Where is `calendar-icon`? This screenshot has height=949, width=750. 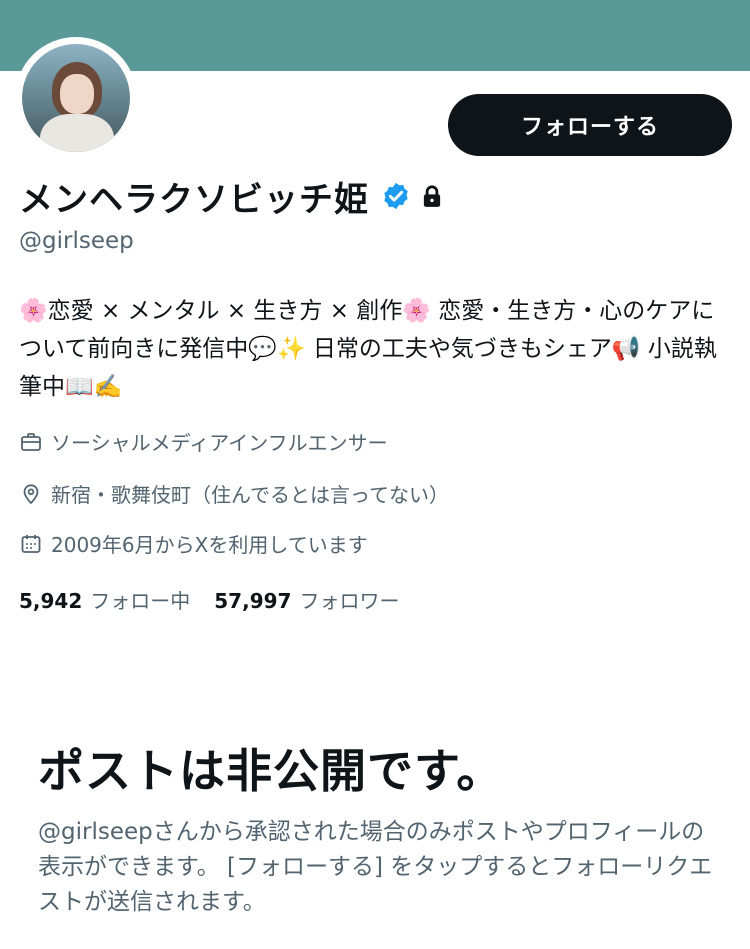
calendar-icon is located at coordinates (31, 543).